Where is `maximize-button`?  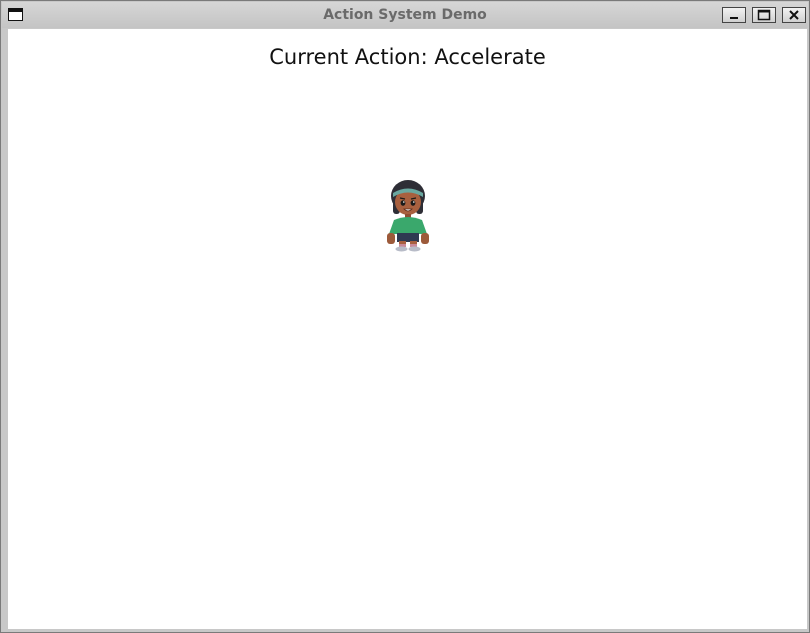
maximize-button is located at coordinates (764, 15).